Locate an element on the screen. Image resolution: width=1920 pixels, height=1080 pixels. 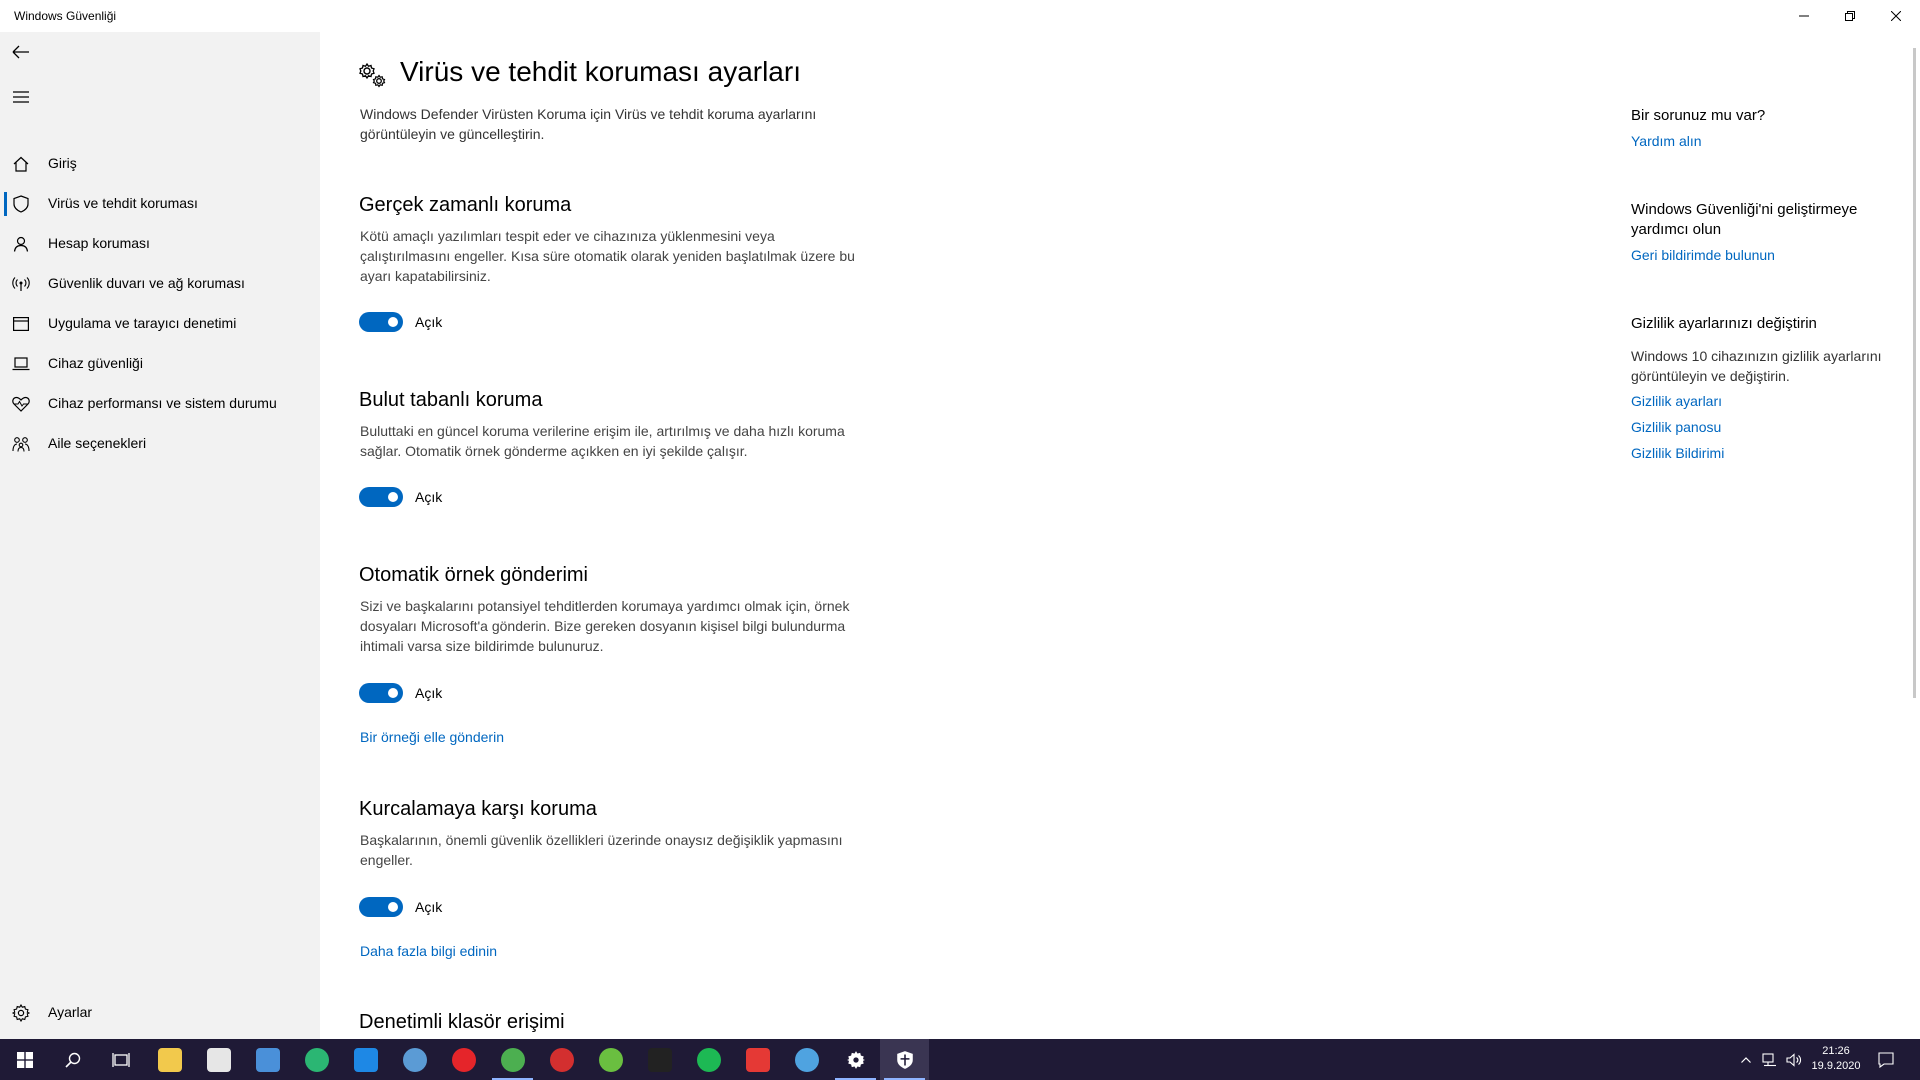
submit-sample-link: Bir örneği elle gönderin is located at coordinates (432, 737).